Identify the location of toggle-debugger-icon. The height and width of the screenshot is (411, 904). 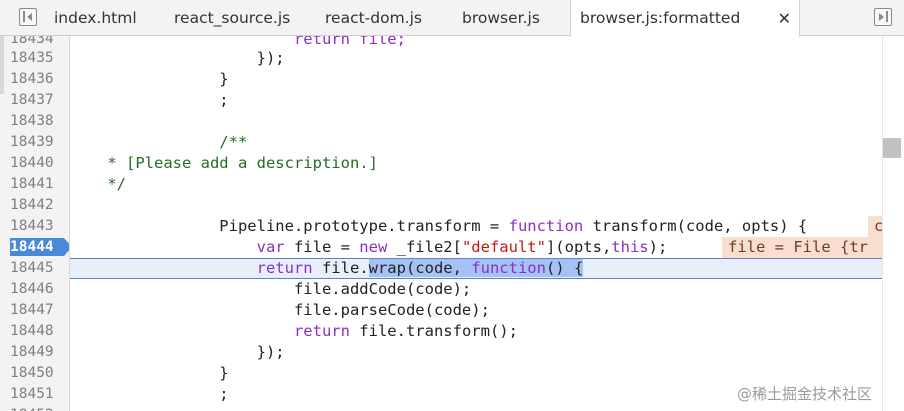
(883, 17).